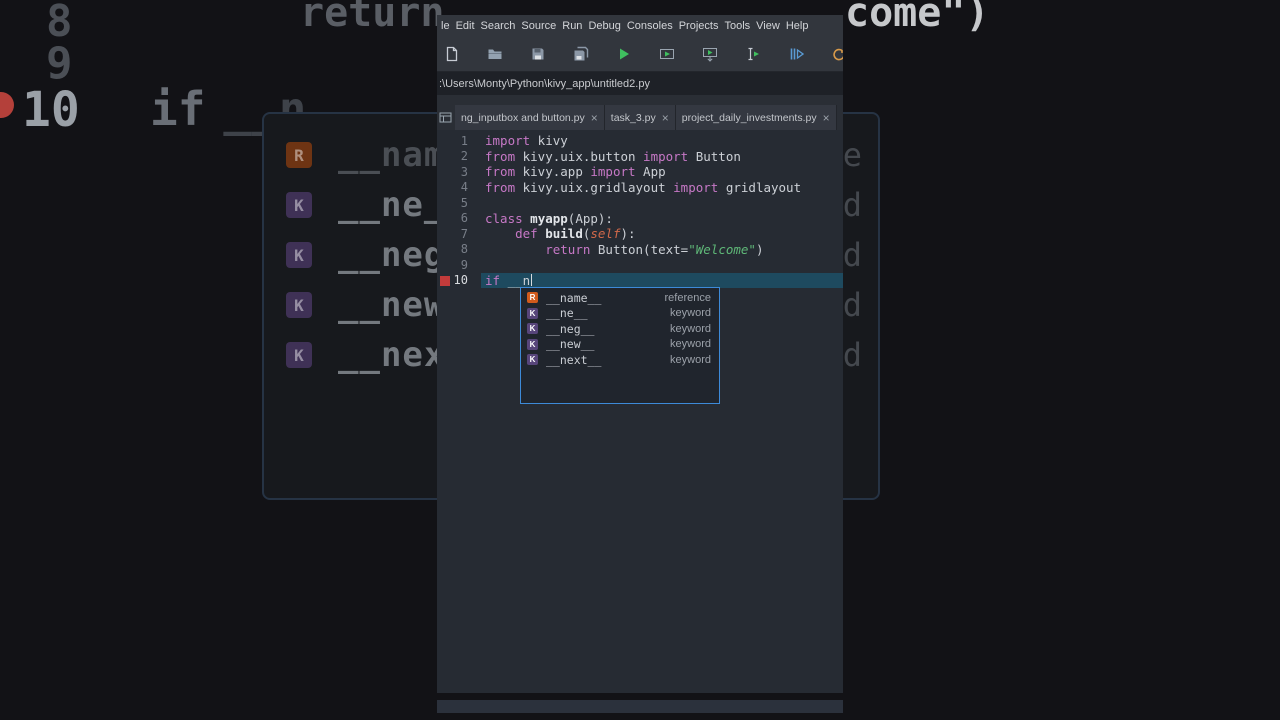  I want to click on menu-item-consoles: Consoles, so click(650, 26).